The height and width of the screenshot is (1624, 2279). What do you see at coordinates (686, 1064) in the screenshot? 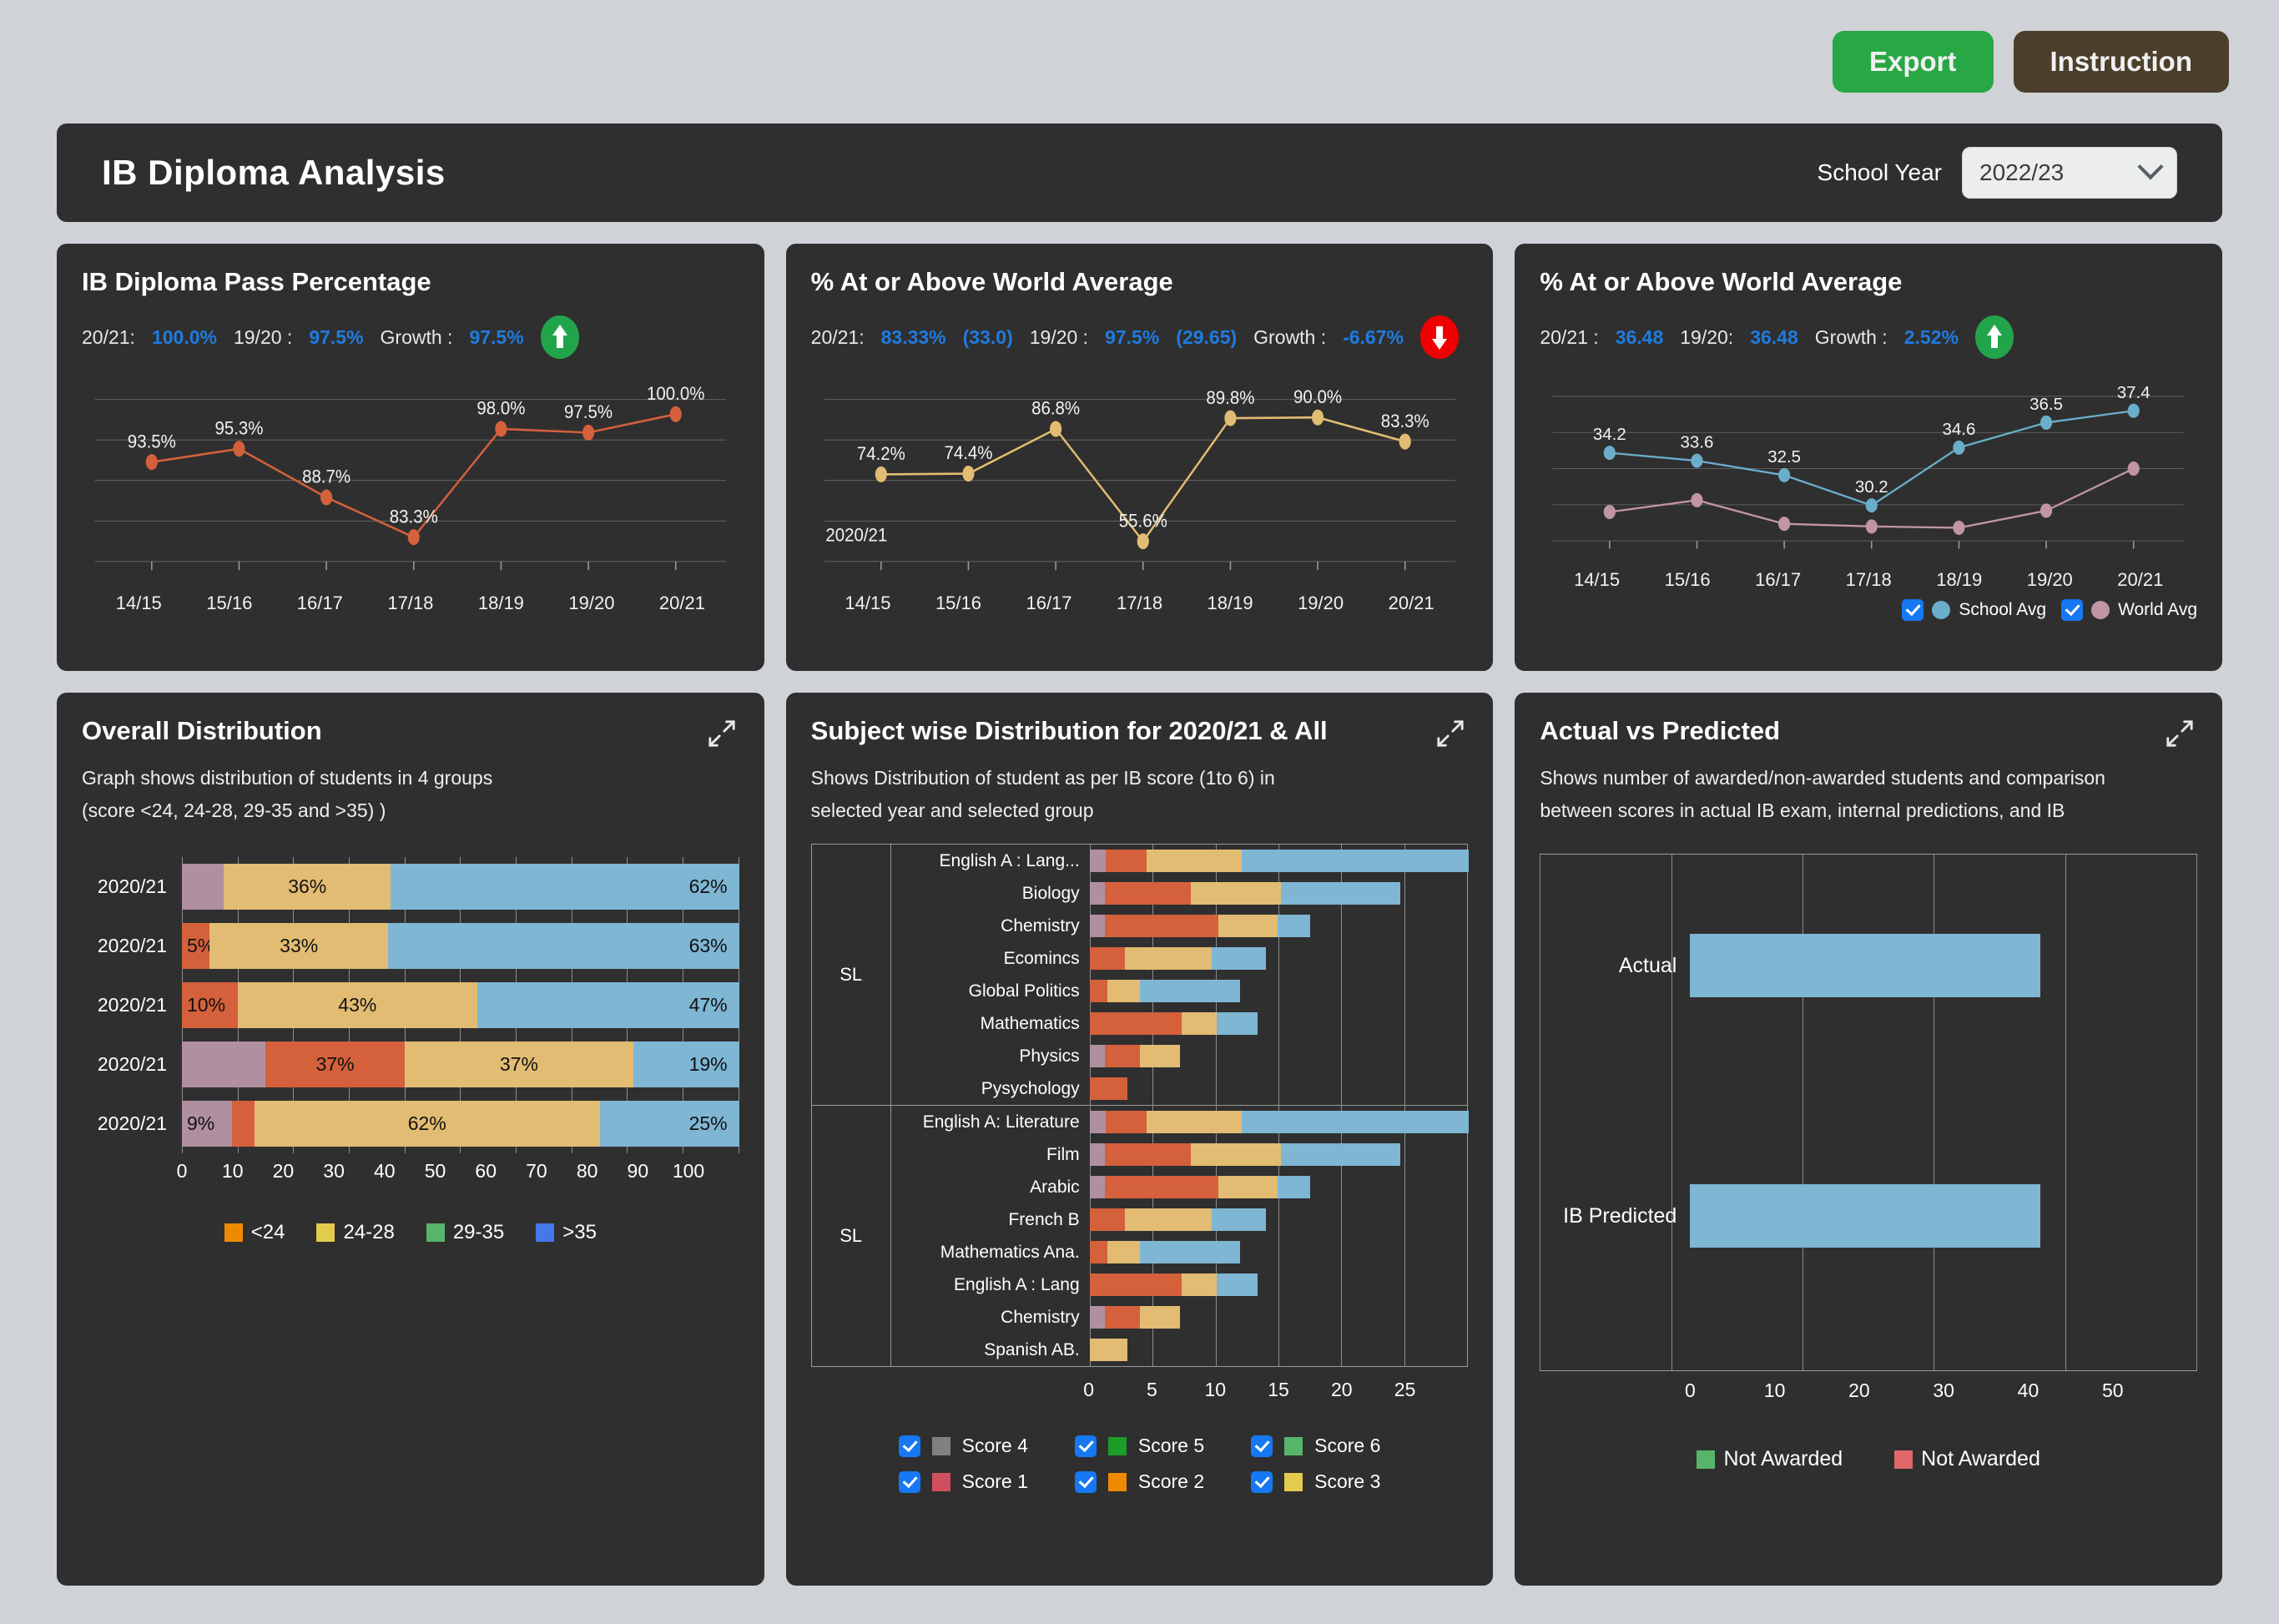
I see `bar-segment: 19%` at bounding box center [686, 1064].